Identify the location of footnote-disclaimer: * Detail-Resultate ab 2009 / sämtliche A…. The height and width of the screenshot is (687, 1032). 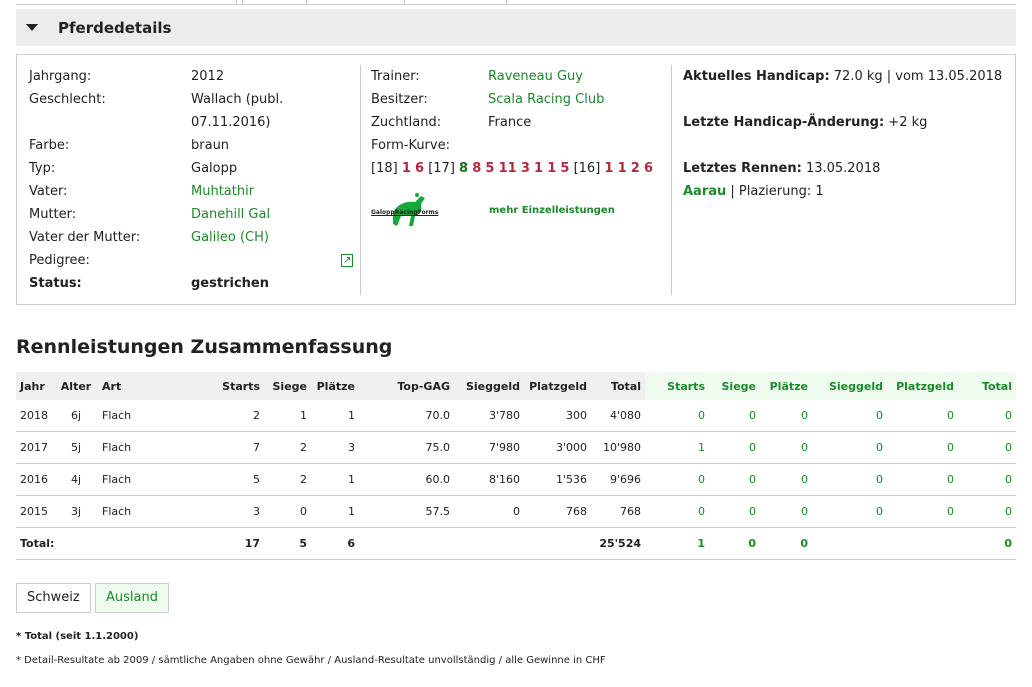
(311, 660).